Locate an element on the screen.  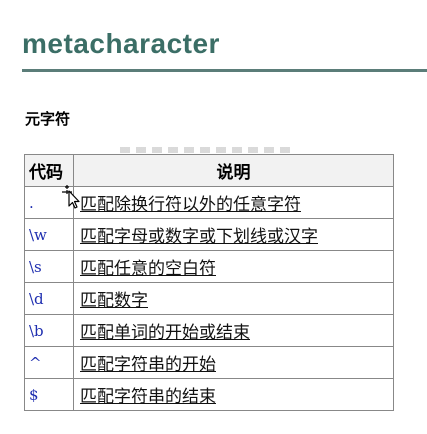
table-header-row: 代码 说明 is located at coordinates (209, 170).